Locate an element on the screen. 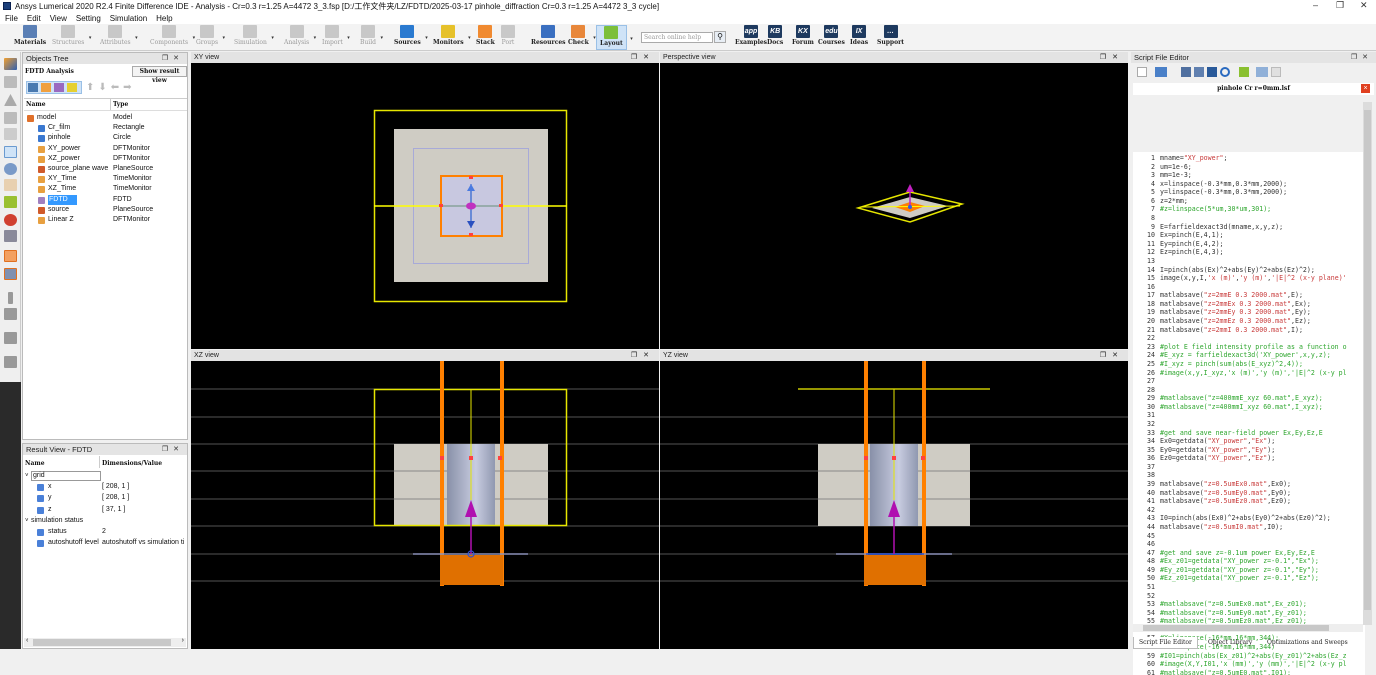  layout-columns-icon is located at coordinates (10, 338).